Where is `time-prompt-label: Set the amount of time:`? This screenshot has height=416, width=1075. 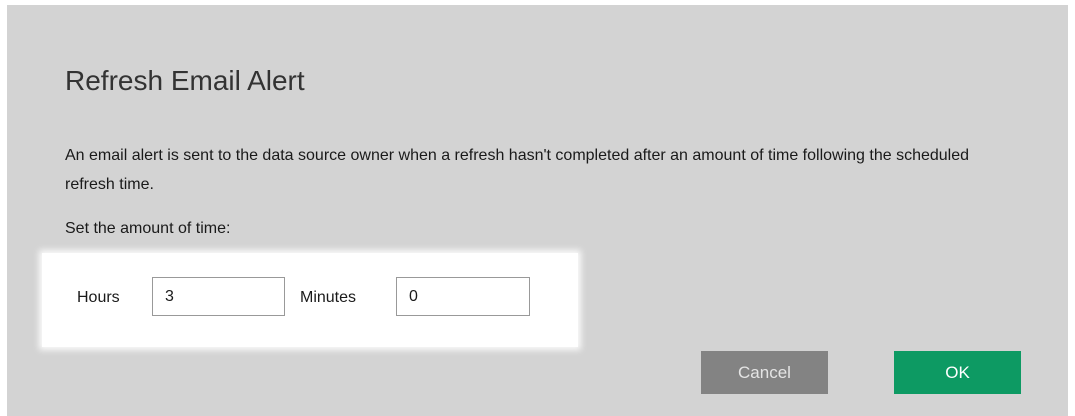 time-prompt-label: Set the amount of time: is located at coordinates (148, 228).